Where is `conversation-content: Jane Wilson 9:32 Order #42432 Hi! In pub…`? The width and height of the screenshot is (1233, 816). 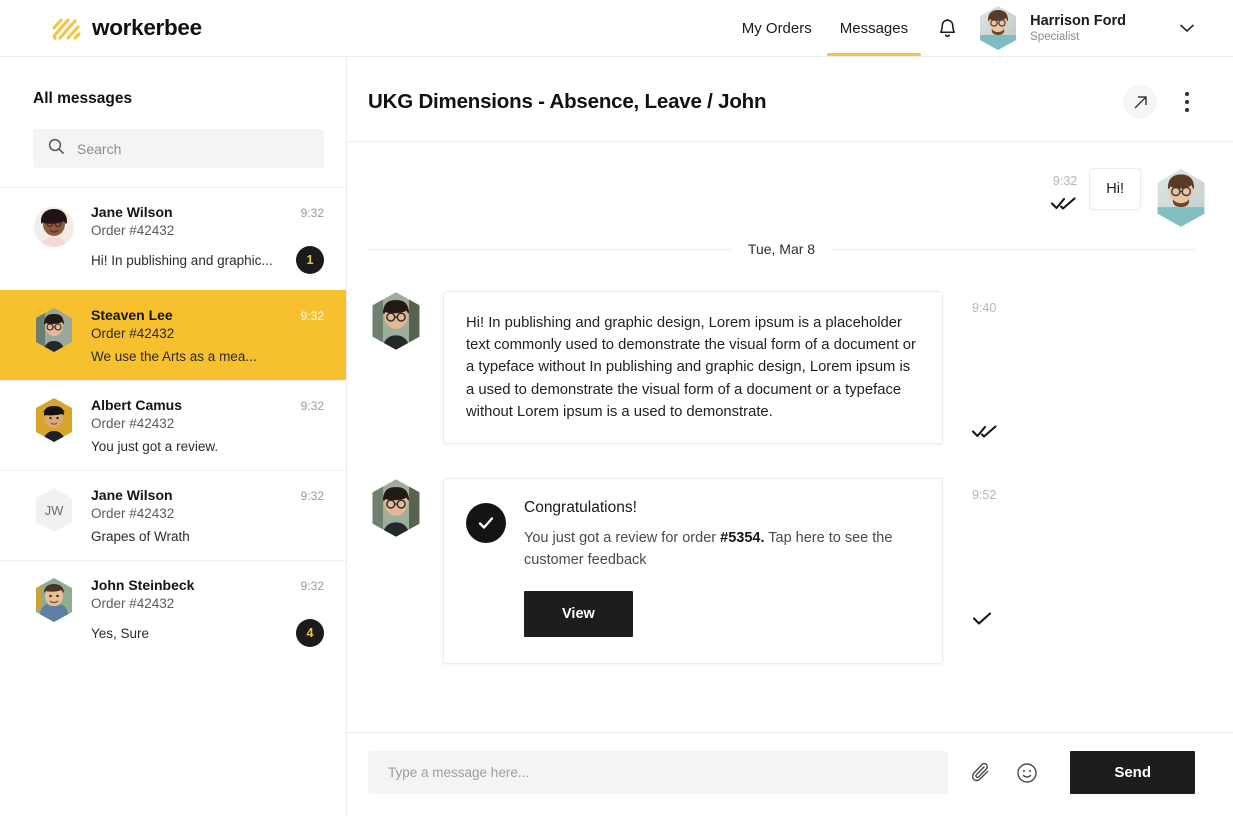
conversation-content: Jane Wilson 9:32 Order #42432 Hi! In pub… is located at coordinates (207, 239).